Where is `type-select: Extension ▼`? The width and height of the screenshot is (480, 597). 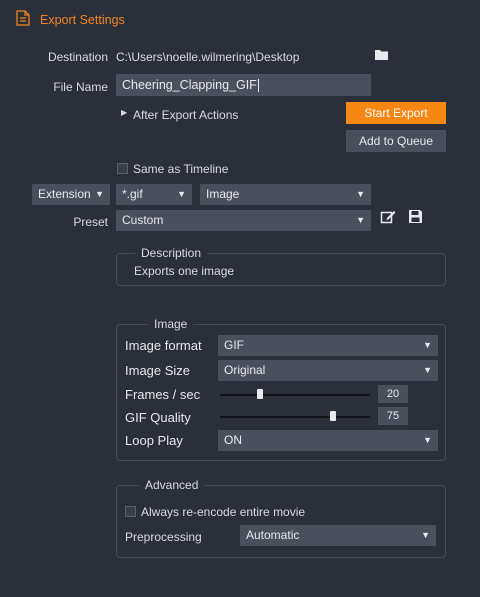 type-select: Extension ▼ is located at coordinates (71, 194).